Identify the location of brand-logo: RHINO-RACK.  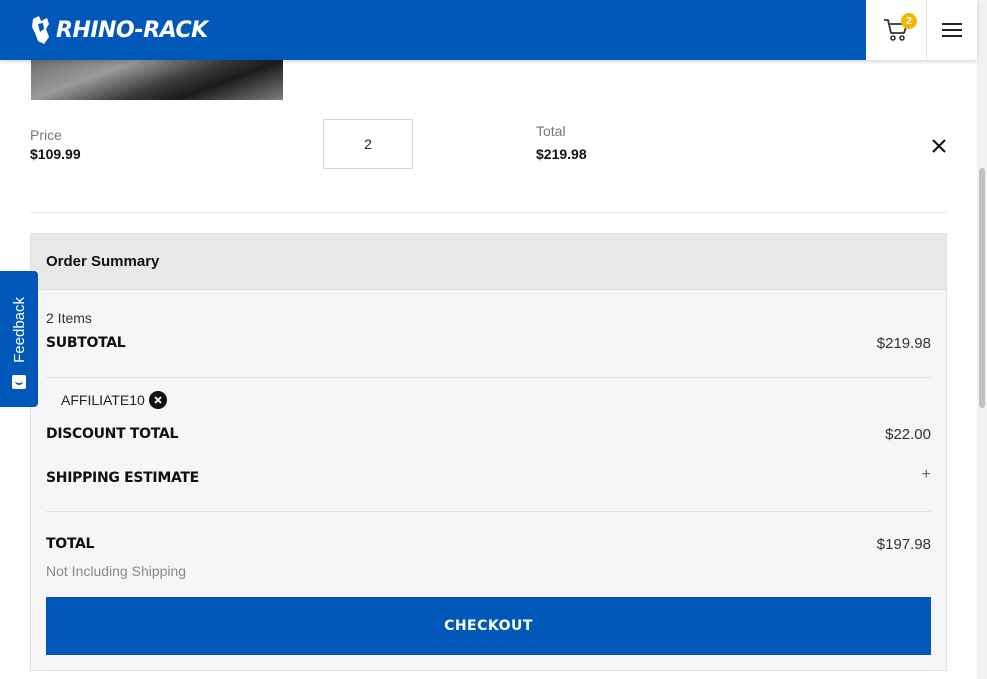
(119, 30).